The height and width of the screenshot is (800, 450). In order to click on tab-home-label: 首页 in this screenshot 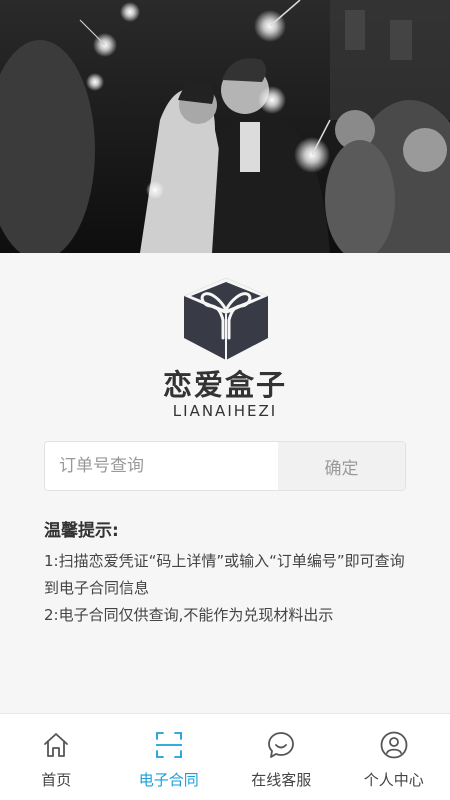, I will do `click(56, 780)`.